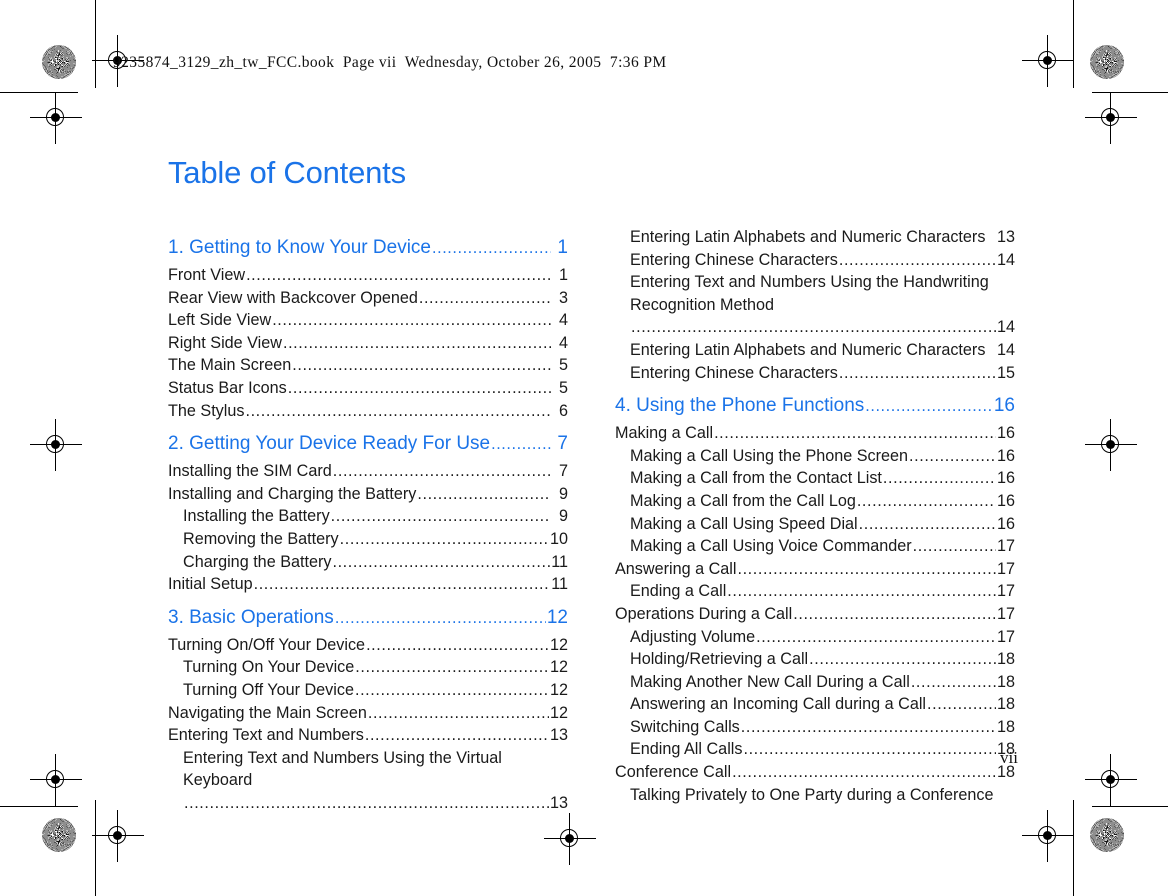 This screenshot has height=896, width=1168. I want to click on toc-page-number: 7, so click(563, 471).